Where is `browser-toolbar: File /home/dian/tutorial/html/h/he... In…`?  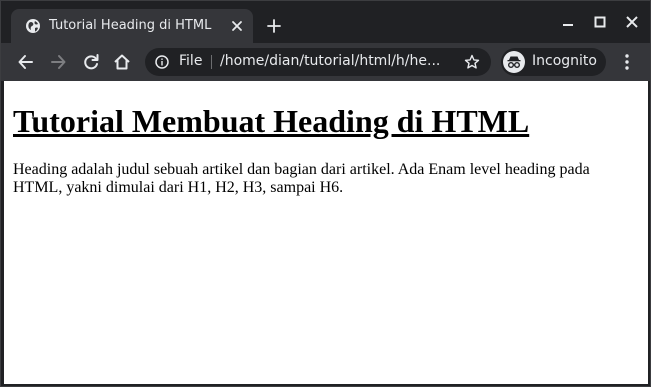
browser-toolbar: File /home/dian/tutorial/html/h/he... In… is located at coordinates (325, 62).